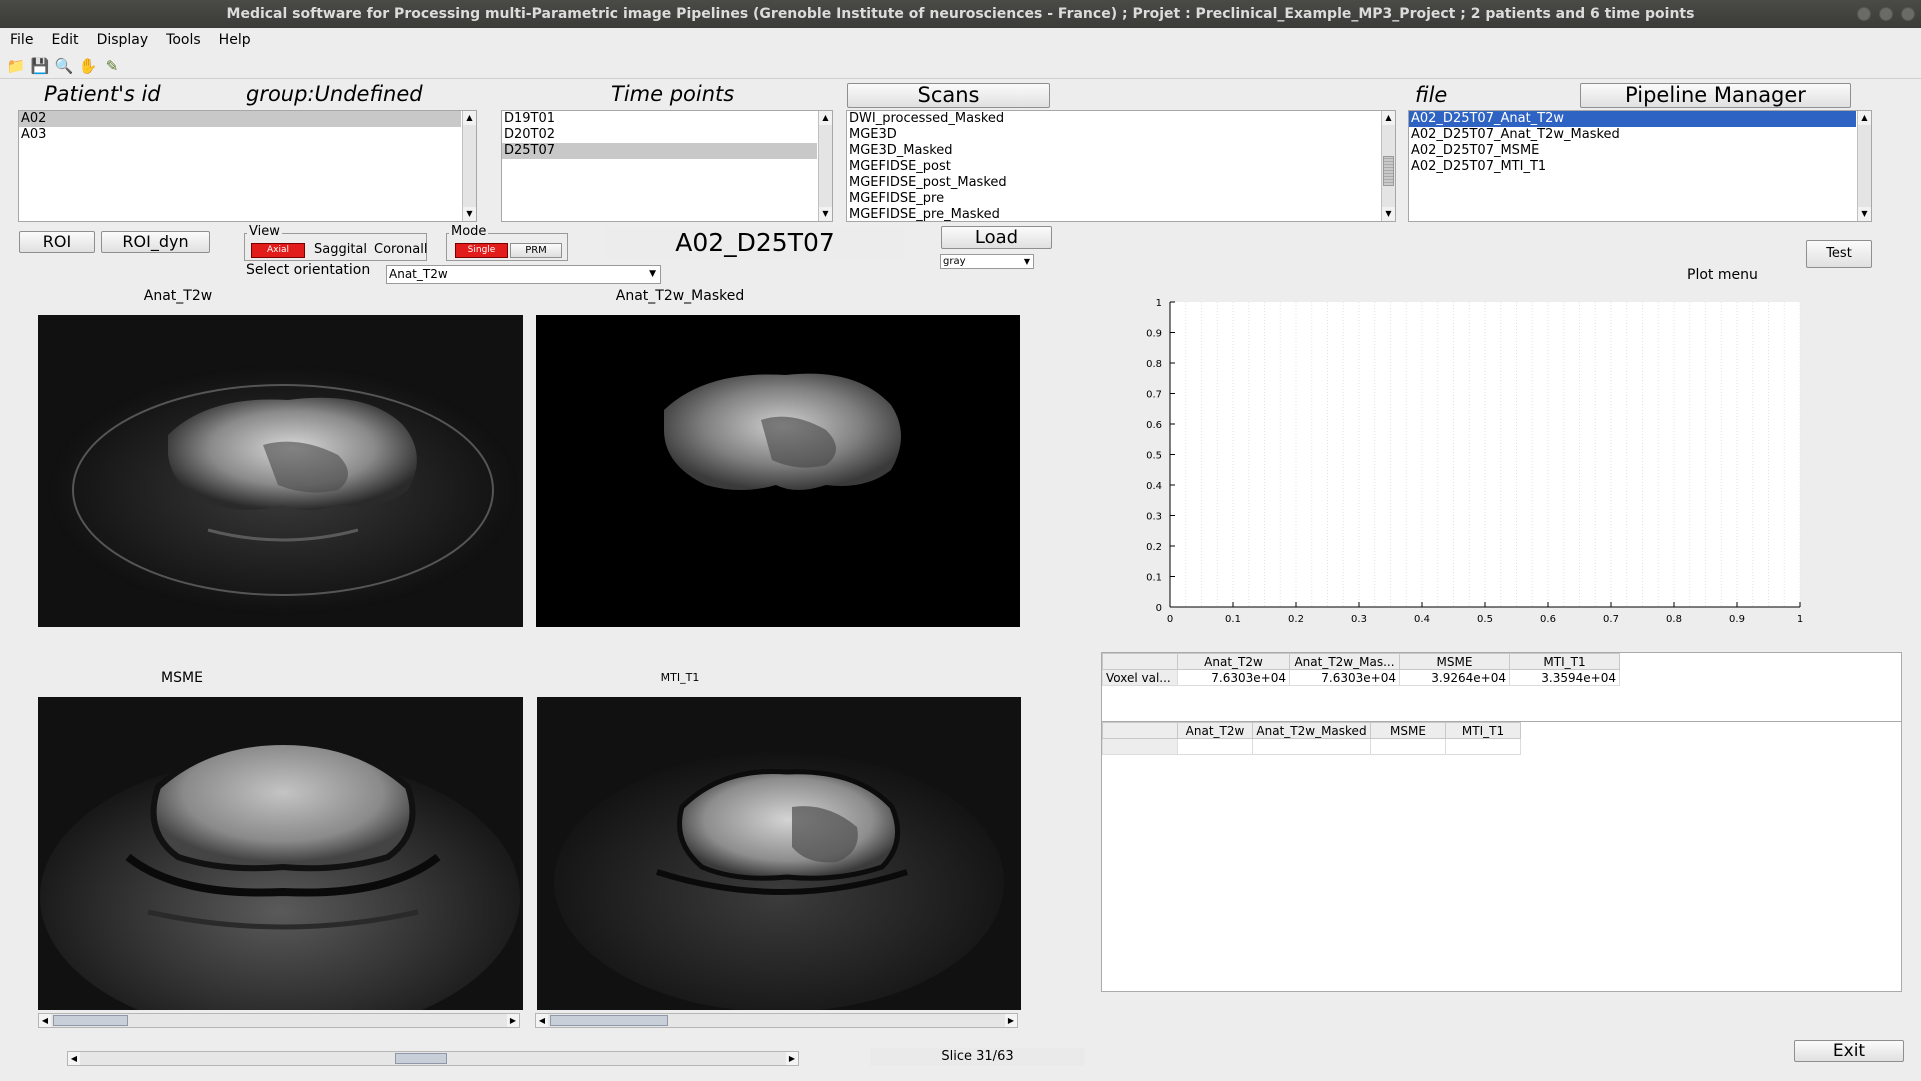 The image size is (1921, 1081). Describe the element at coordinates (1839, 254) in the screenshot. I see `test-button: Test` at that location.